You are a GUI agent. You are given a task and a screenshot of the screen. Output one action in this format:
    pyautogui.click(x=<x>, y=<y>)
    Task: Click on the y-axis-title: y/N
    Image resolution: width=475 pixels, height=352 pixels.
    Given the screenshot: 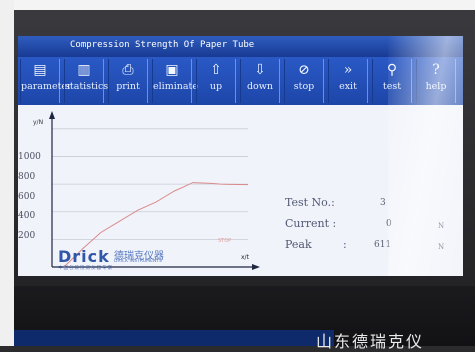 What is the action you would take?
    pyautogui.click(x=38, y=122)
    